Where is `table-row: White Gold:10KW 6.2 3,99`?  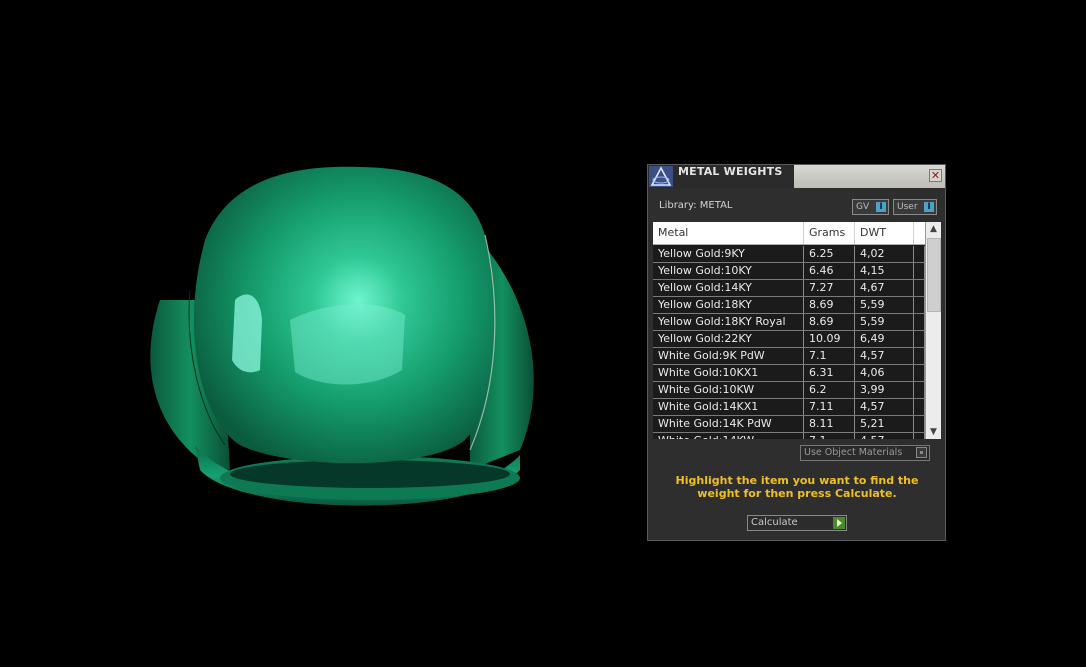 table-row: White Gold:10KW 6.2 3,99 is located at coordinates (789, 390).